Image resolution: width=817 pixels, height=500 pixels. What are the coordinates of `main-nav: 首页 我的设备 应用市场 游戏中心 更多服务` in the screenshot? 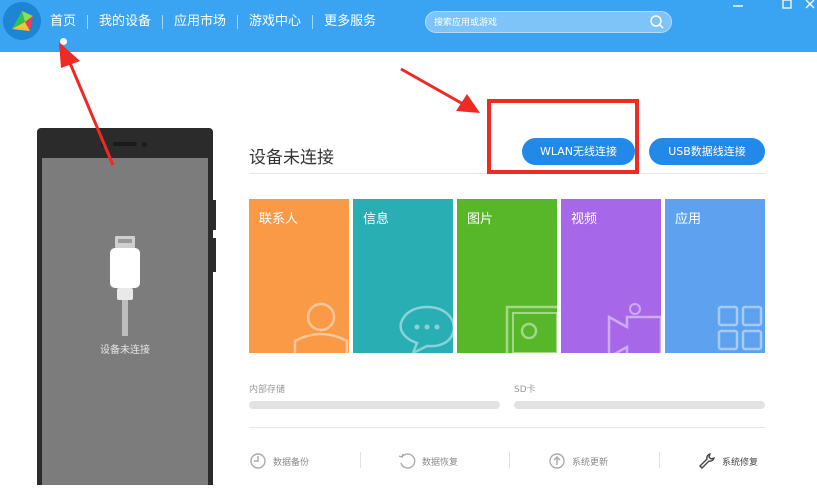 It's located at (218, 22).